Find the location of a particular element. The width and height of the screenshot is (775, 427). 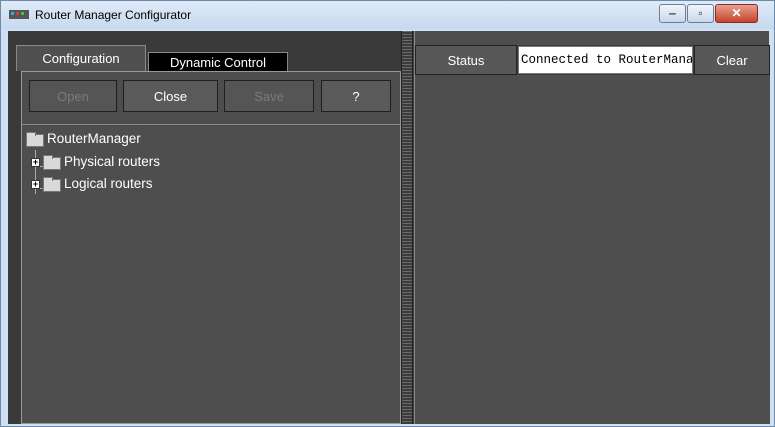

close-icon: ✕ is located at coordinates (736, 13).